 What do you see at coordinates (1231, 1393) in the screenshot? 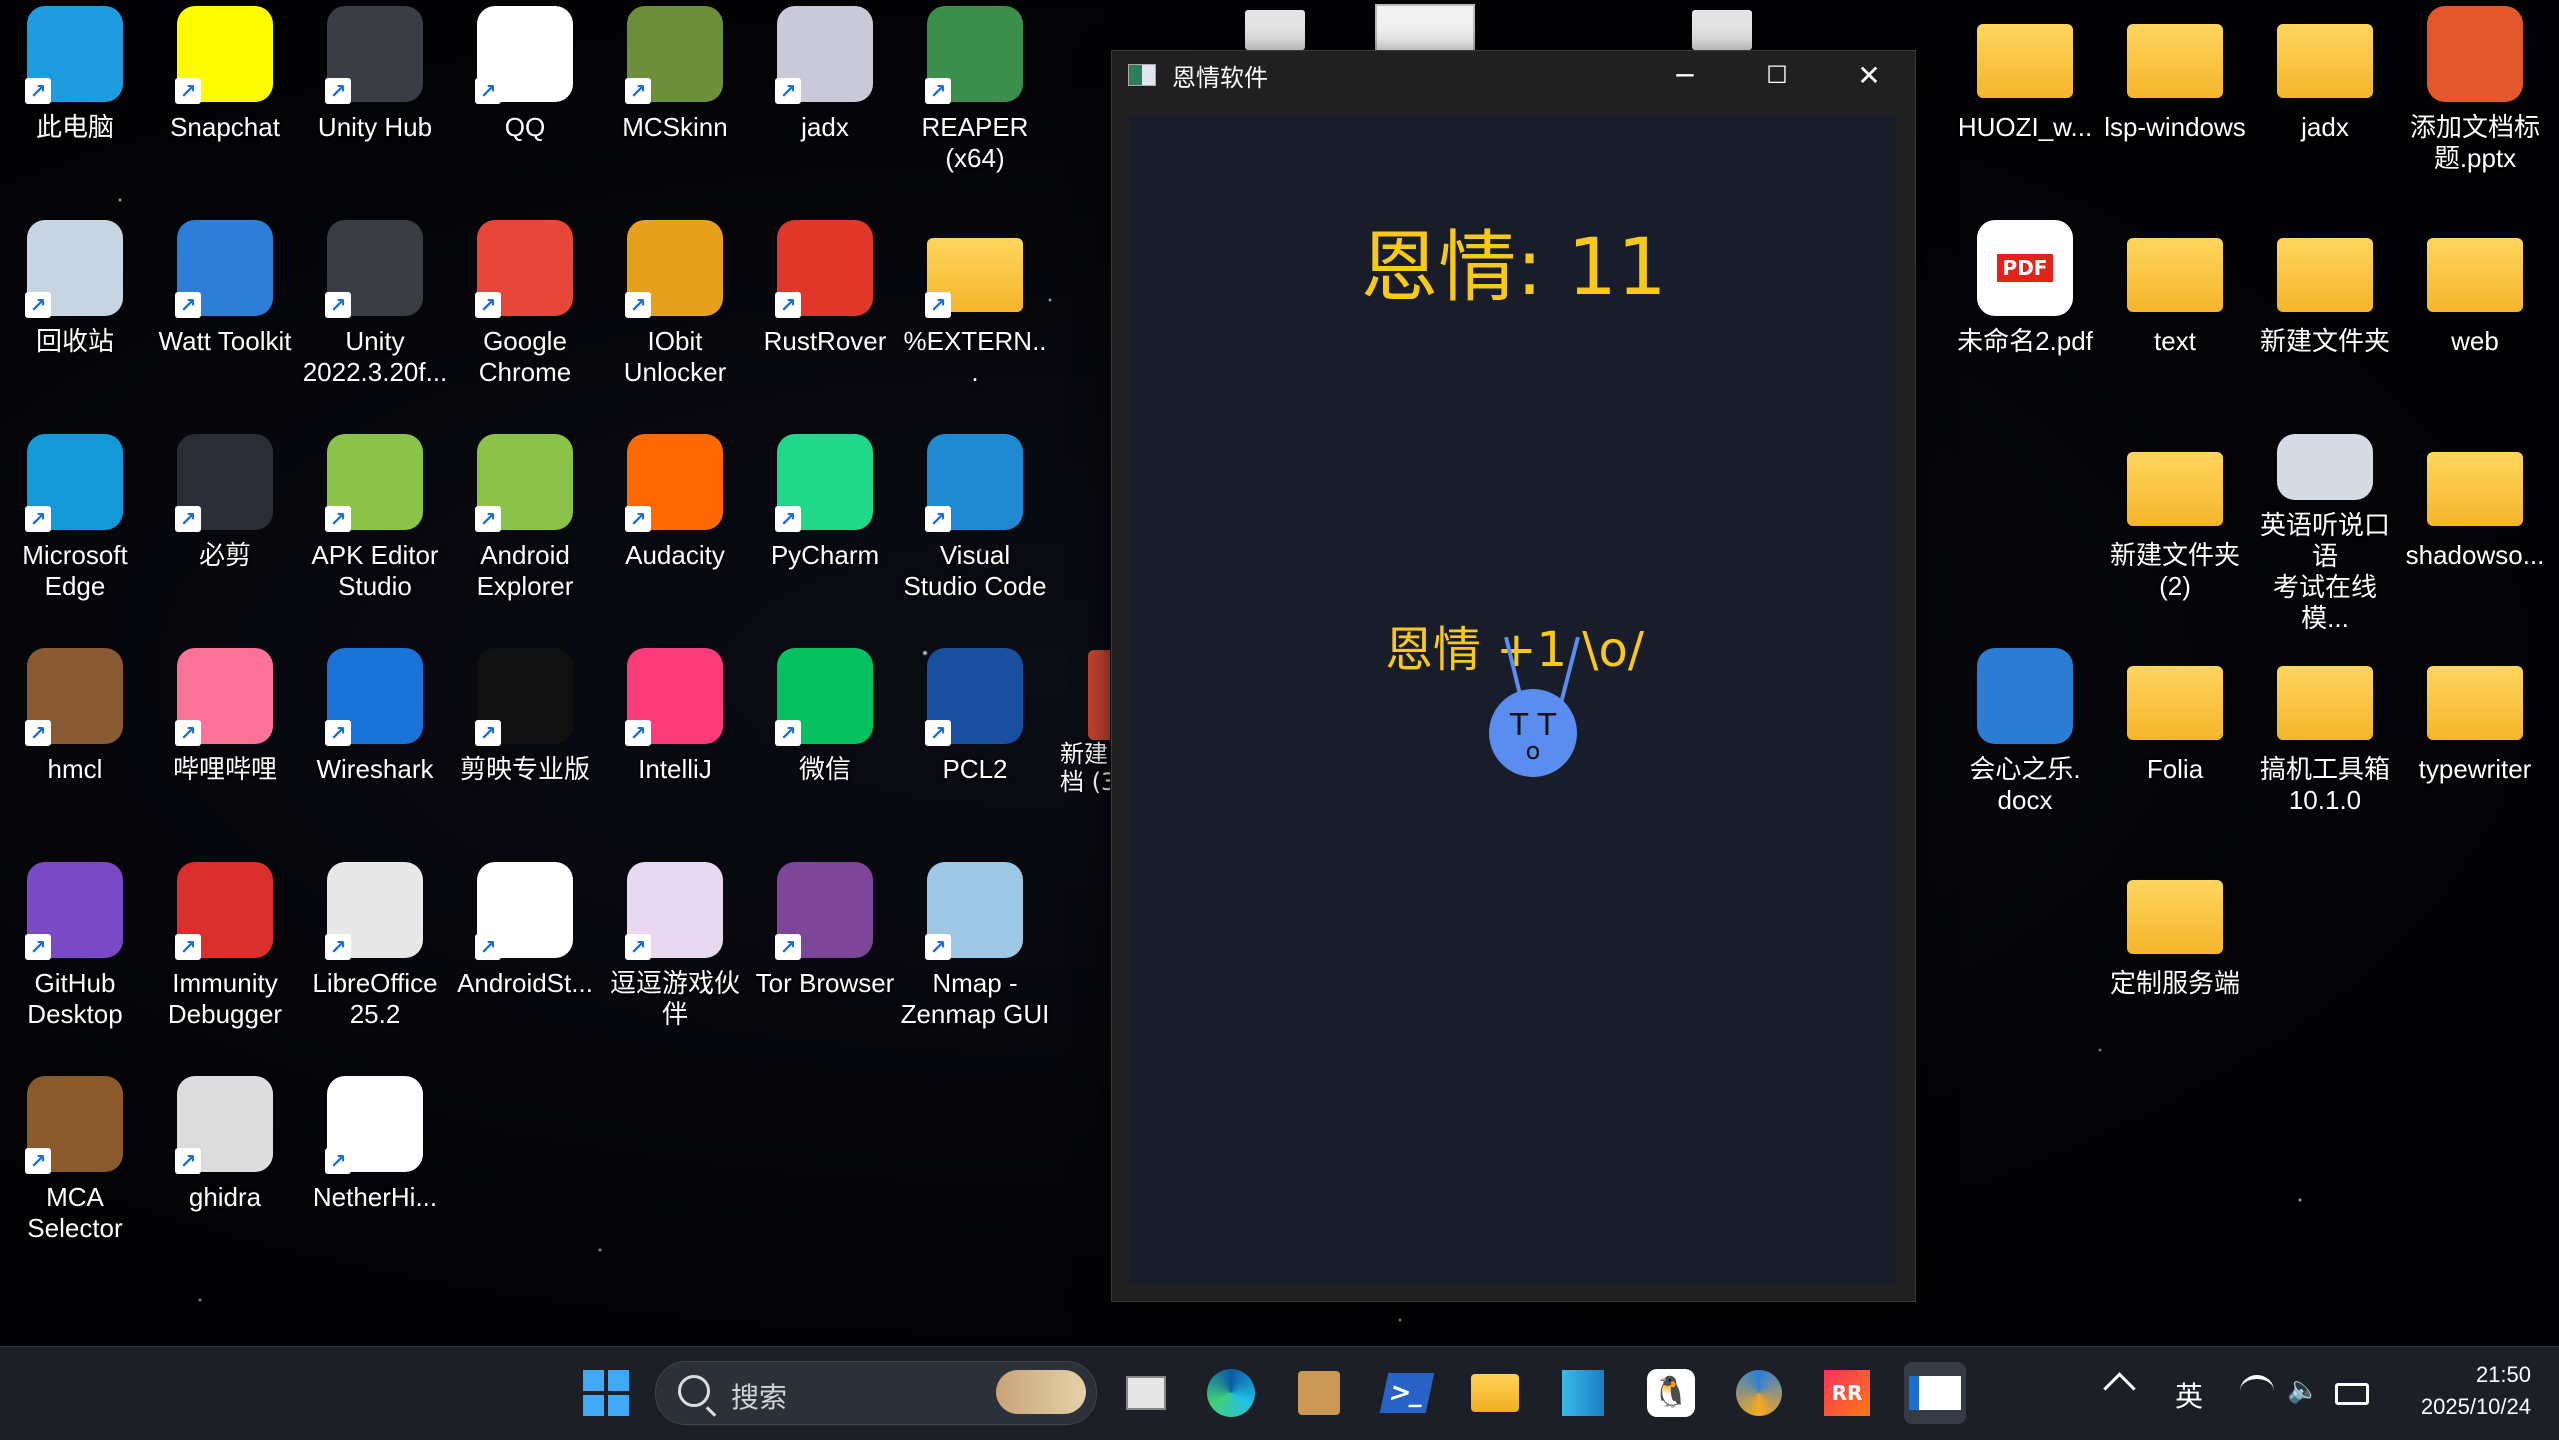
I see `edge-taskbar-icon` at bounding box center [1231, 1393].